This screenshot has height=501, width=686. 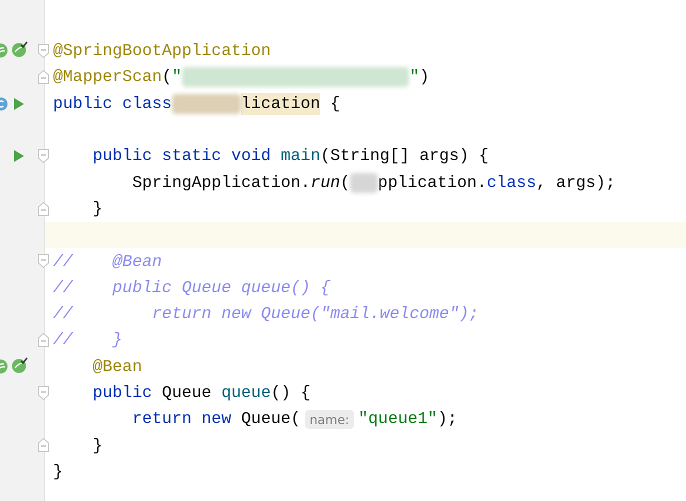 What do you see at coordinates (107, 261) in the screenshot?
I see `code-line: // @Bean` at bounding box center [107, 261].